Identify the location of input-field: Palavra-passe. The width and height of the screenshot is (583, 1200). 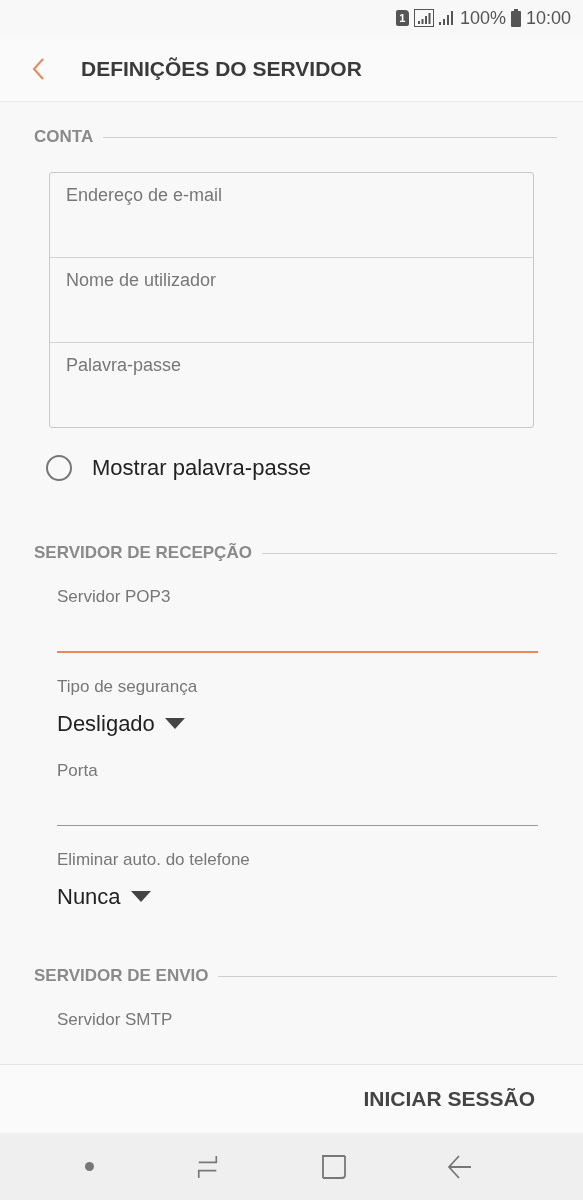
(291, 365).